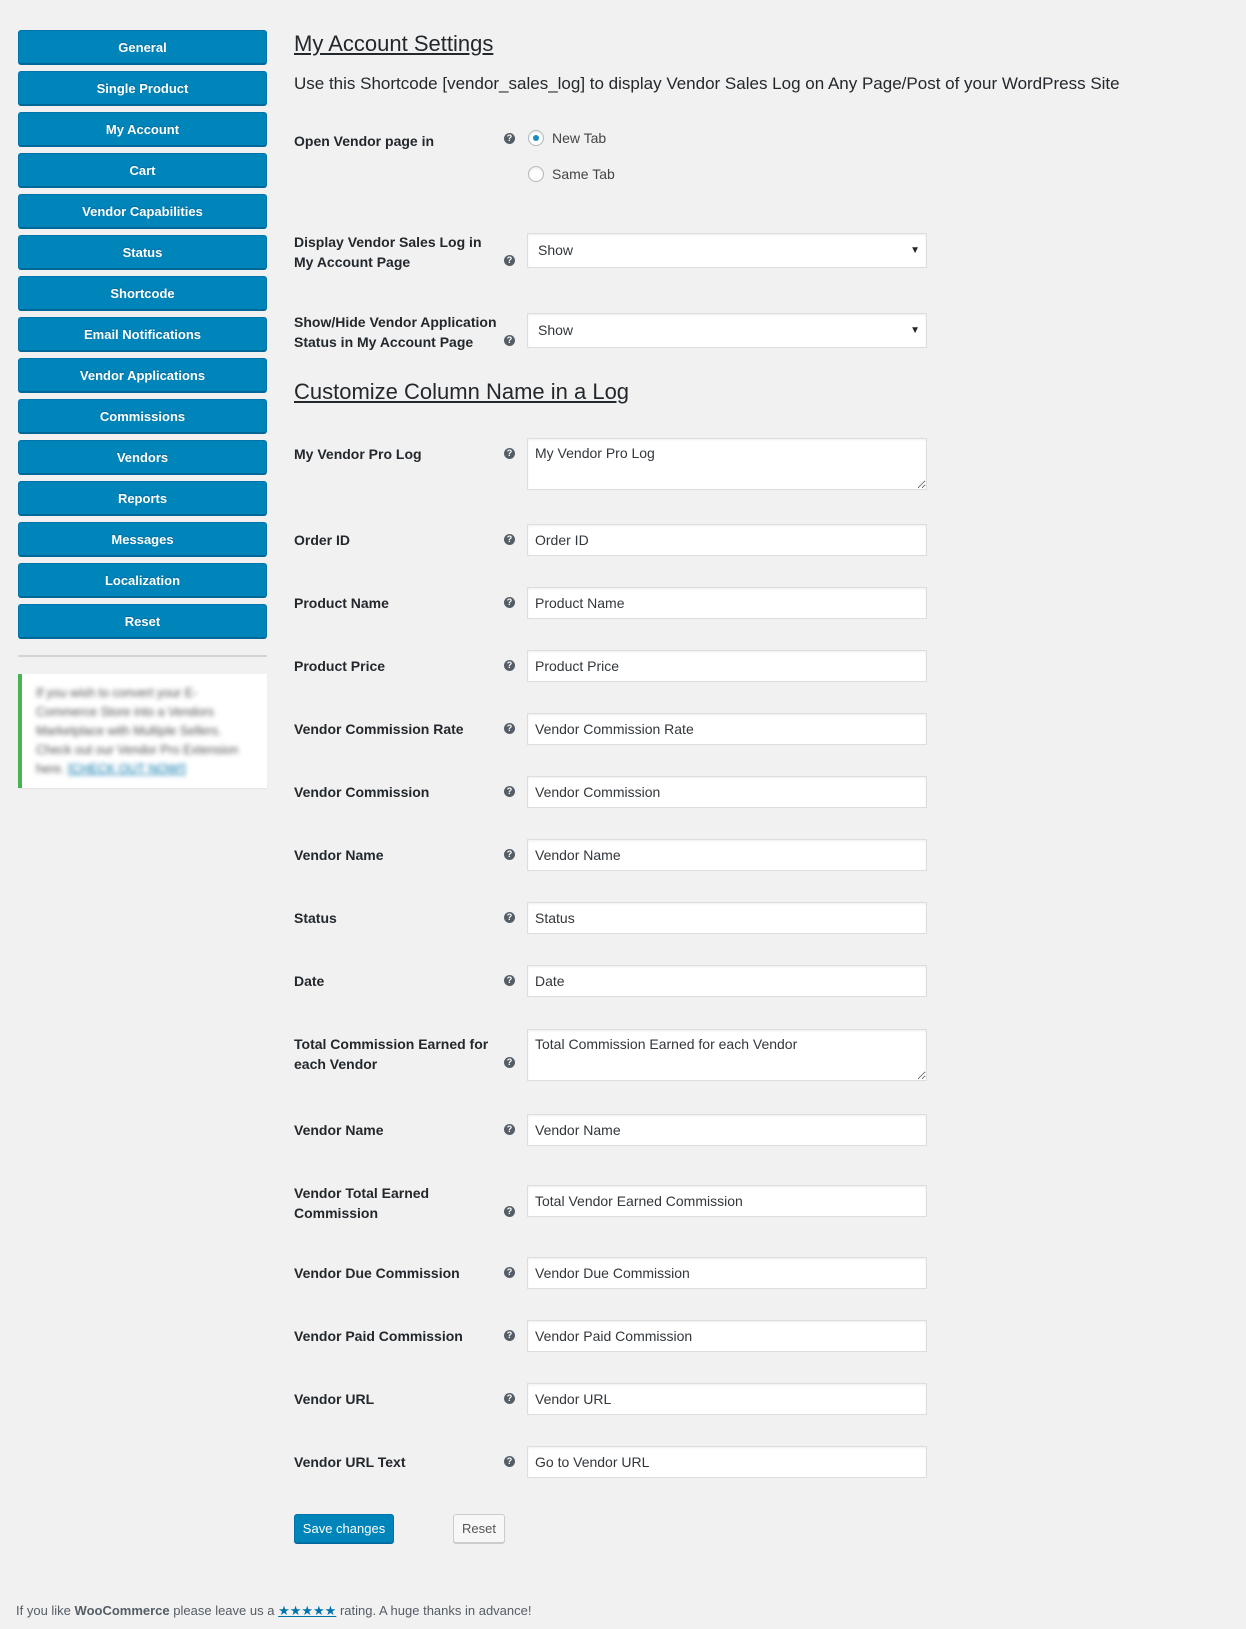 This screenshot has height=1629, width=1246. What do you see at coordinates (727, 540) in the screenshot?
I see `order-id-input` at bounding box center [727, 540].